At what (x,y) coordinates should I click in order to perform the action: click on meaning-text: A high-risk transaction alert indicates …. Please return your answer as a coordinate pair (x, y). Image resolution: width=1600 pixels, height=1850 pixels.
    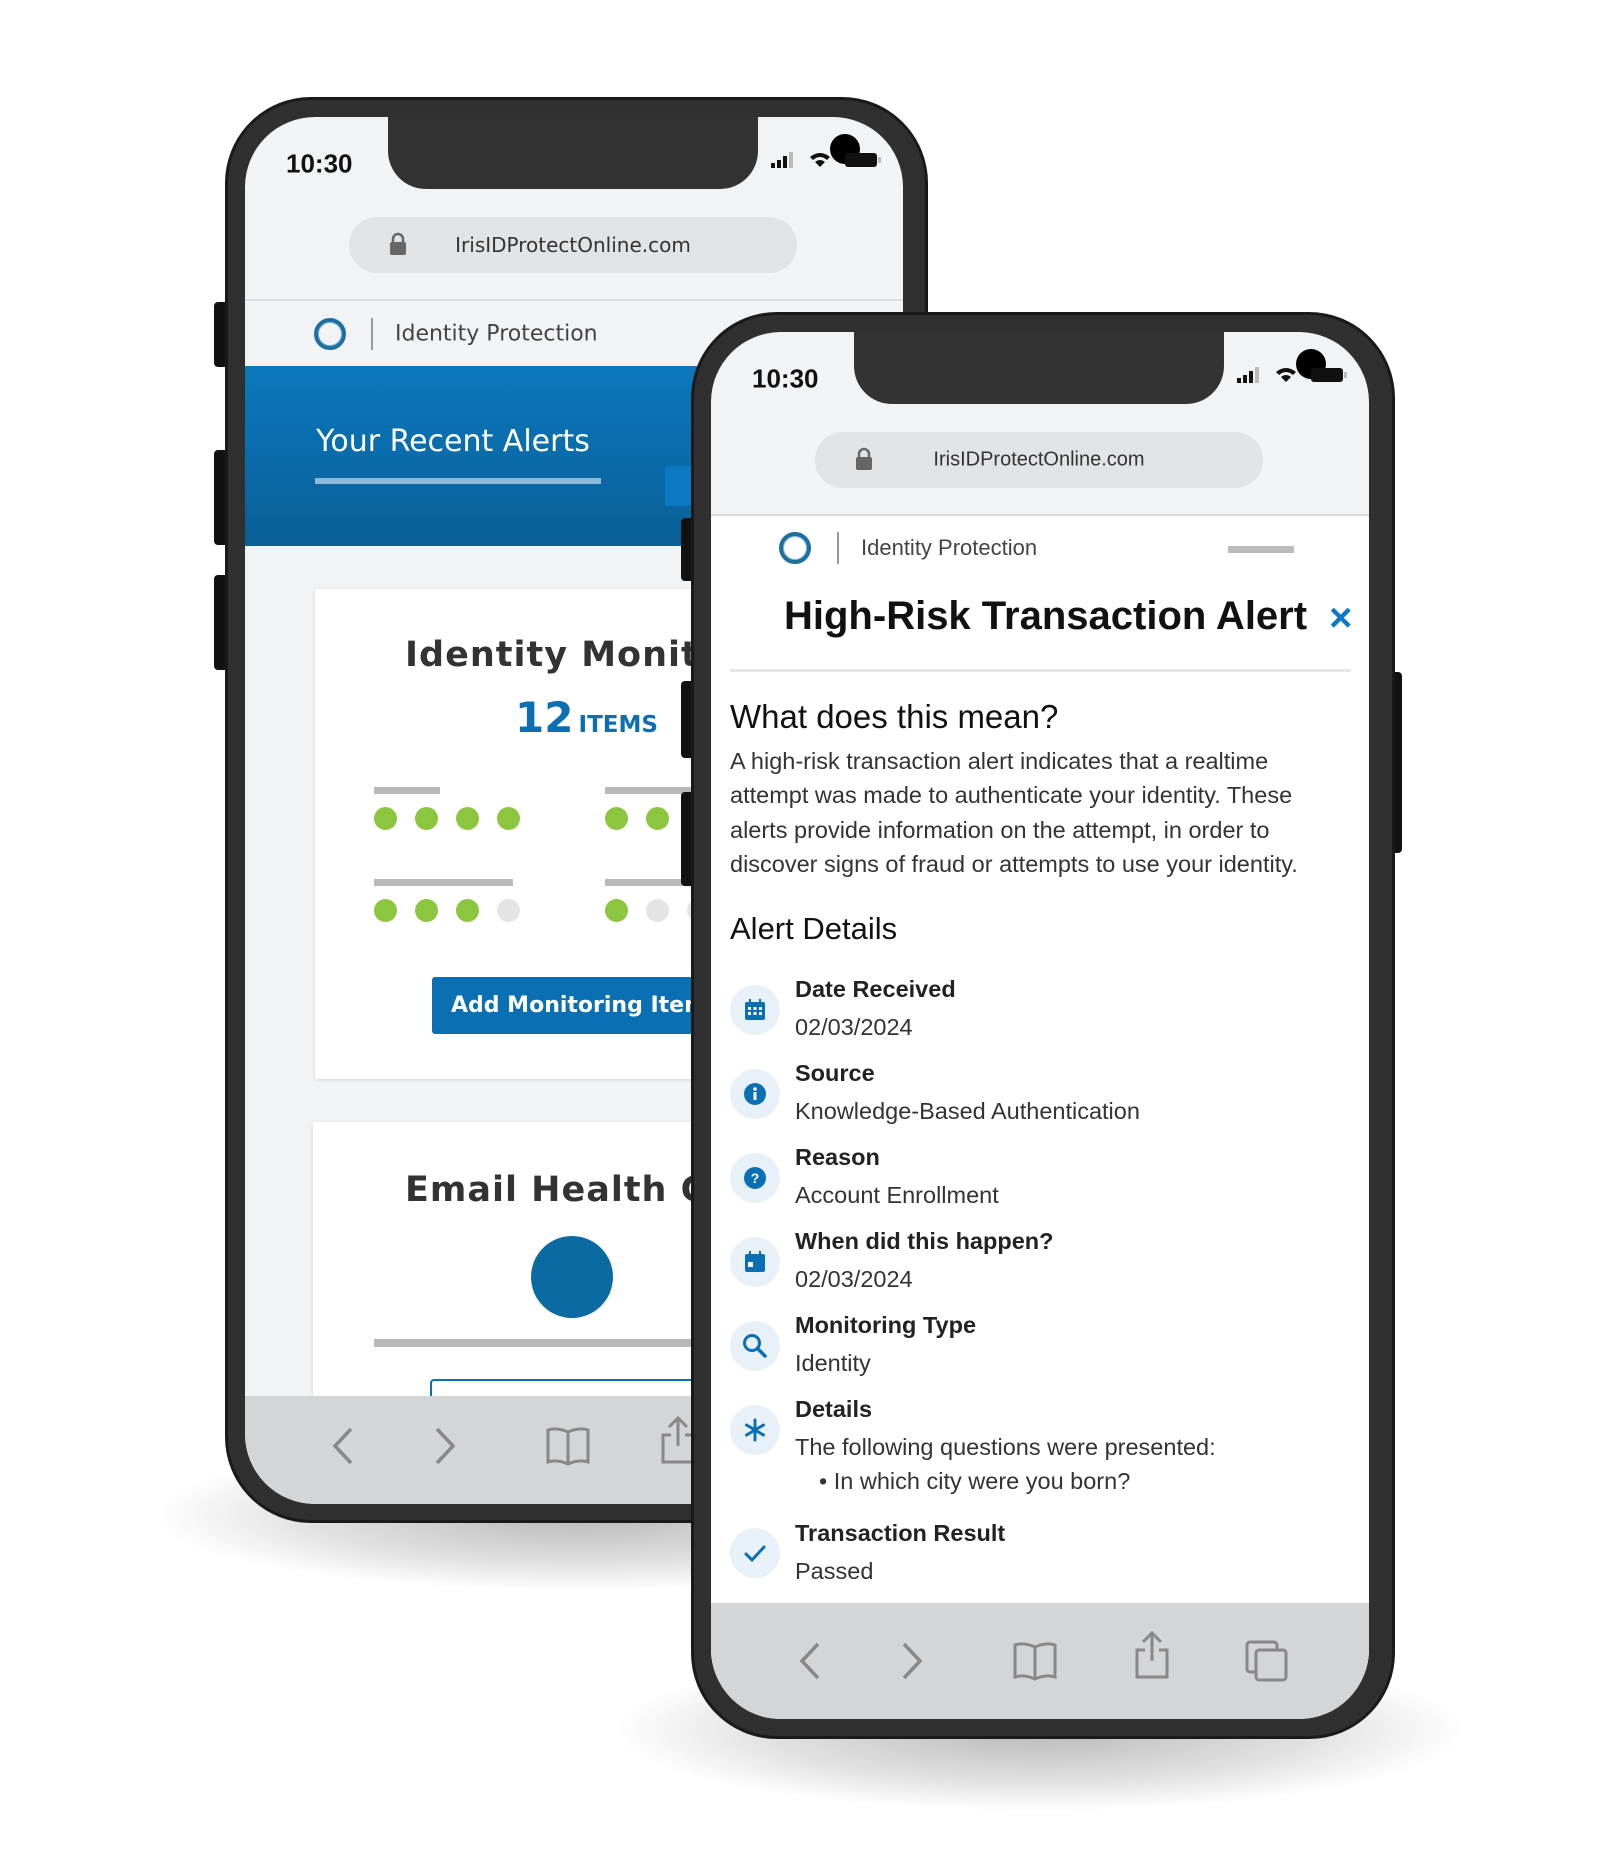
    Looking at the image, I should click on (1014, 813).